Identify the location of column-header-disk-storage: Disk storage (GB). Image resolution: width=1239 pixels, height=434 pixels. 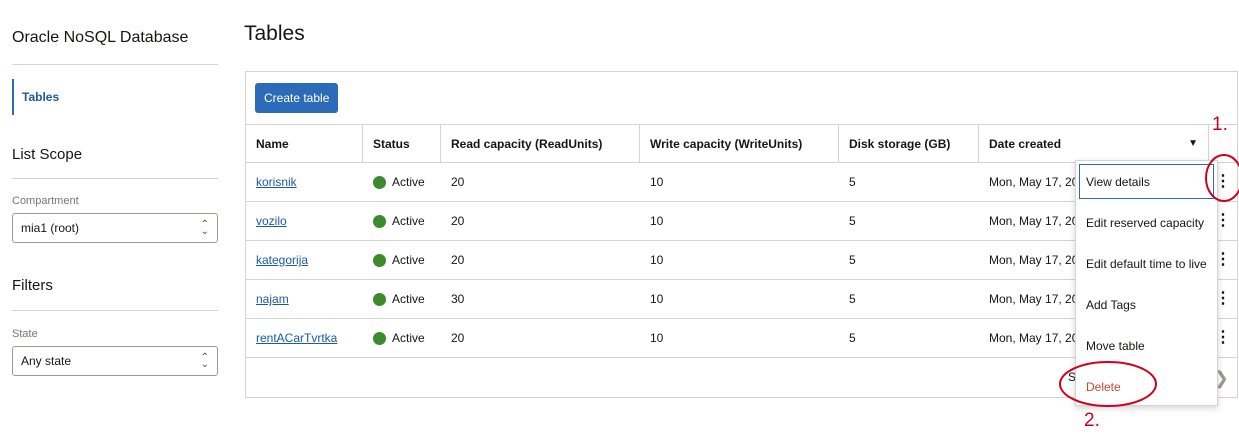
(909, 143).